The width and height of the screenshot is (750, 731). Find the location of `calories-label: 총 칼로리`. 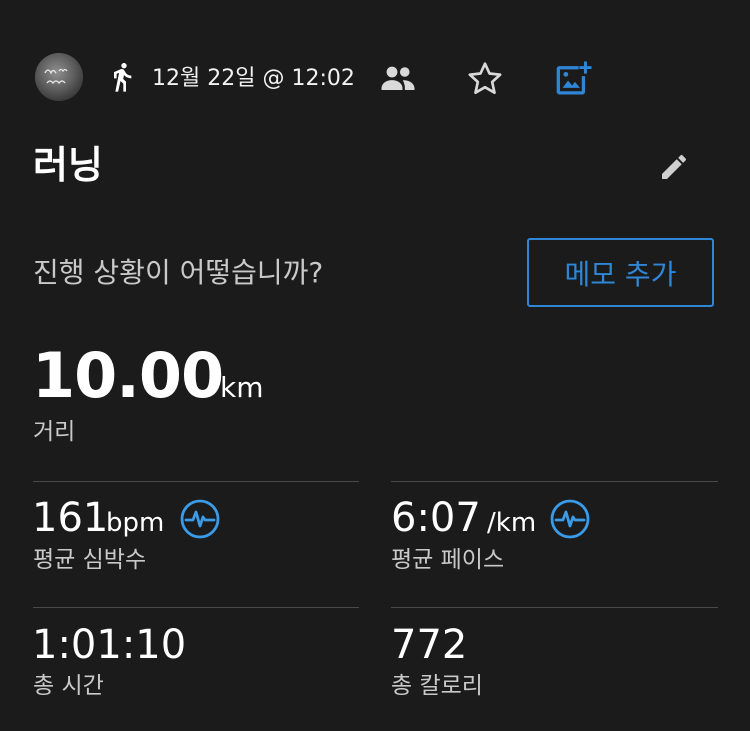

calories-label: 총 칼로리 is located at coordinates (437, 686).